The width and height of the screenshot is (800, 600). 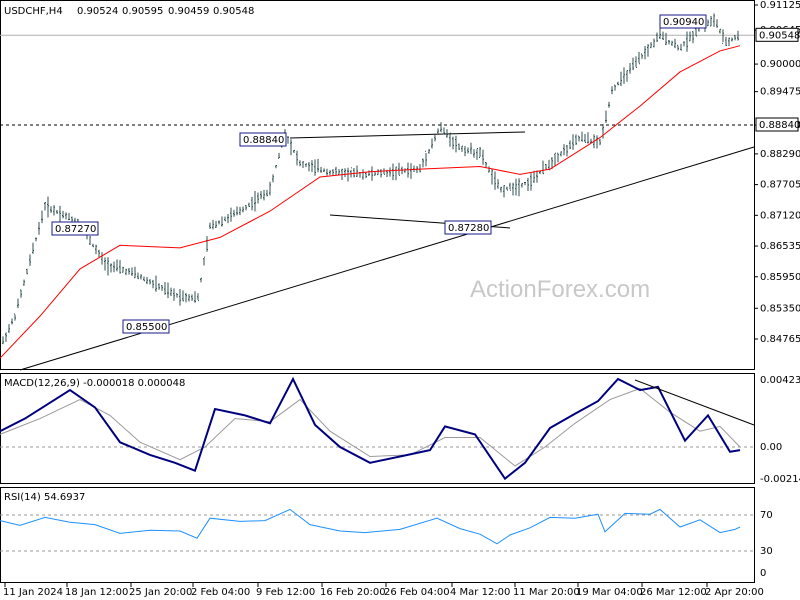 I want to click on ref-level-box-label: 0.88840, so click(x=779, y=125).